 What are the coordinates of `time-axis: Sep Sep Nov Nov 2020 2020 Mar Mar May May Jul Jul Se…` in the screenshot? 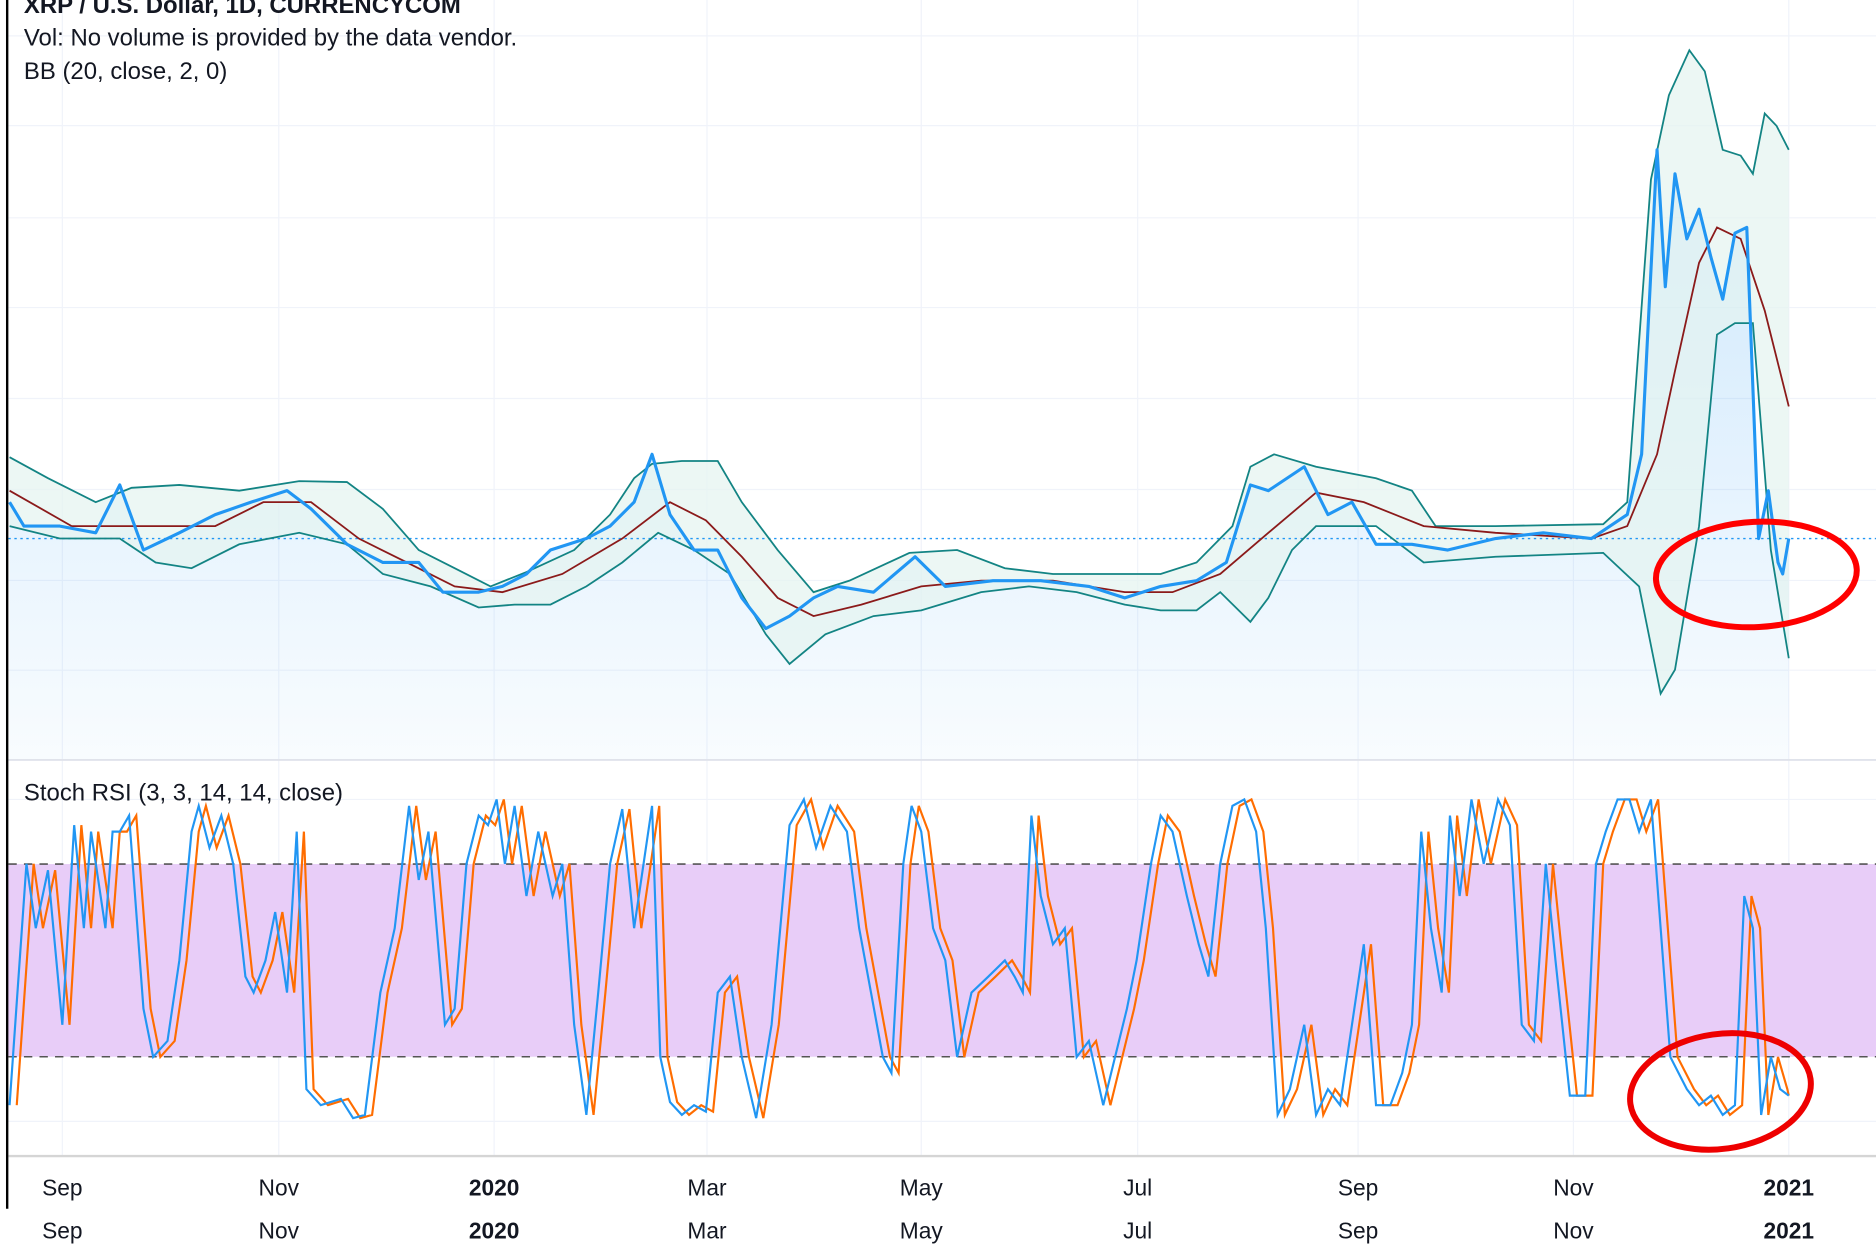 It's located at (928, 1209).